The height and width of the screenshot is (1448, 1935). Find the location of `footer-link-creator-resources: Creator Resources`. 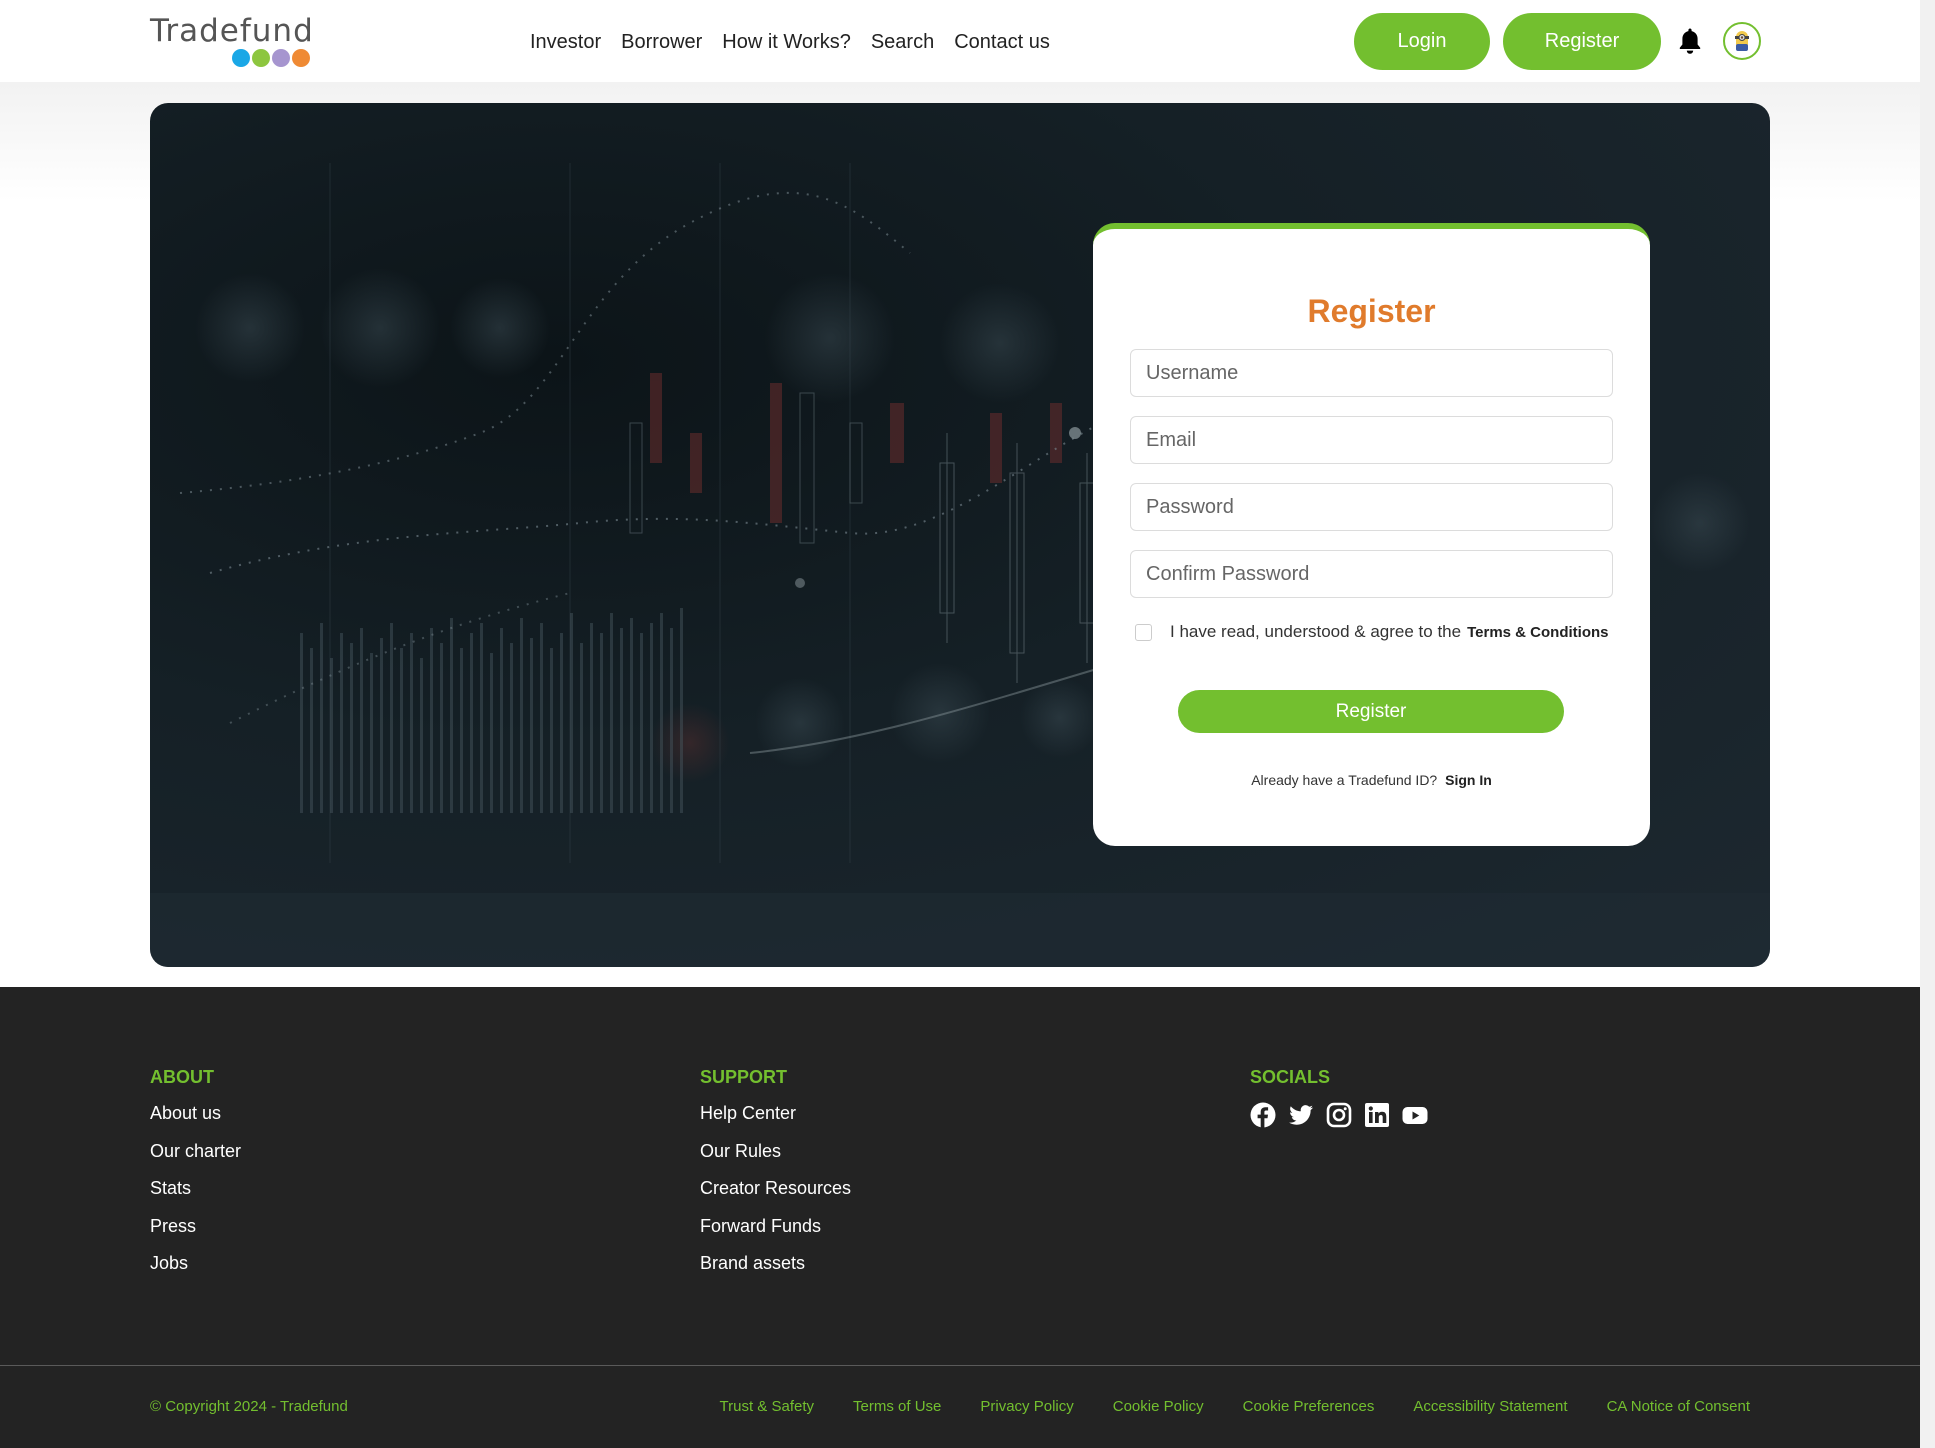

footer-link-creator-resources: Creator Resources is located at coordinates (775, 1188).